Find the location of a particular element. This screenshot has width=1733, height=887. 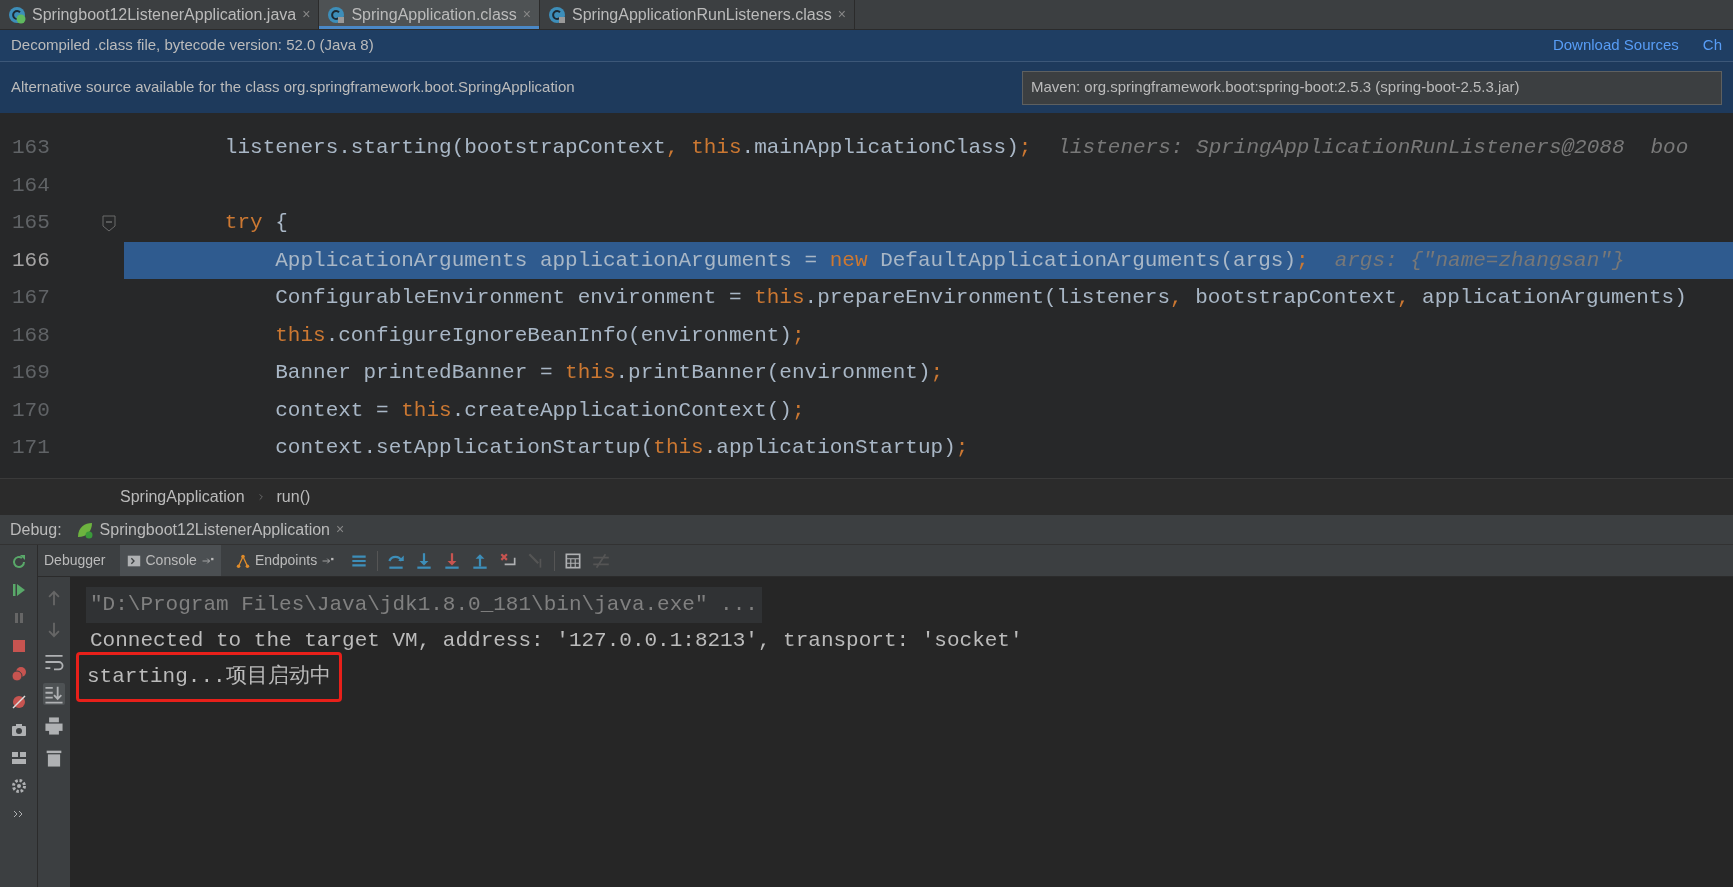

code-text: Banner printedBanner = is located at coordinates (414, 373).